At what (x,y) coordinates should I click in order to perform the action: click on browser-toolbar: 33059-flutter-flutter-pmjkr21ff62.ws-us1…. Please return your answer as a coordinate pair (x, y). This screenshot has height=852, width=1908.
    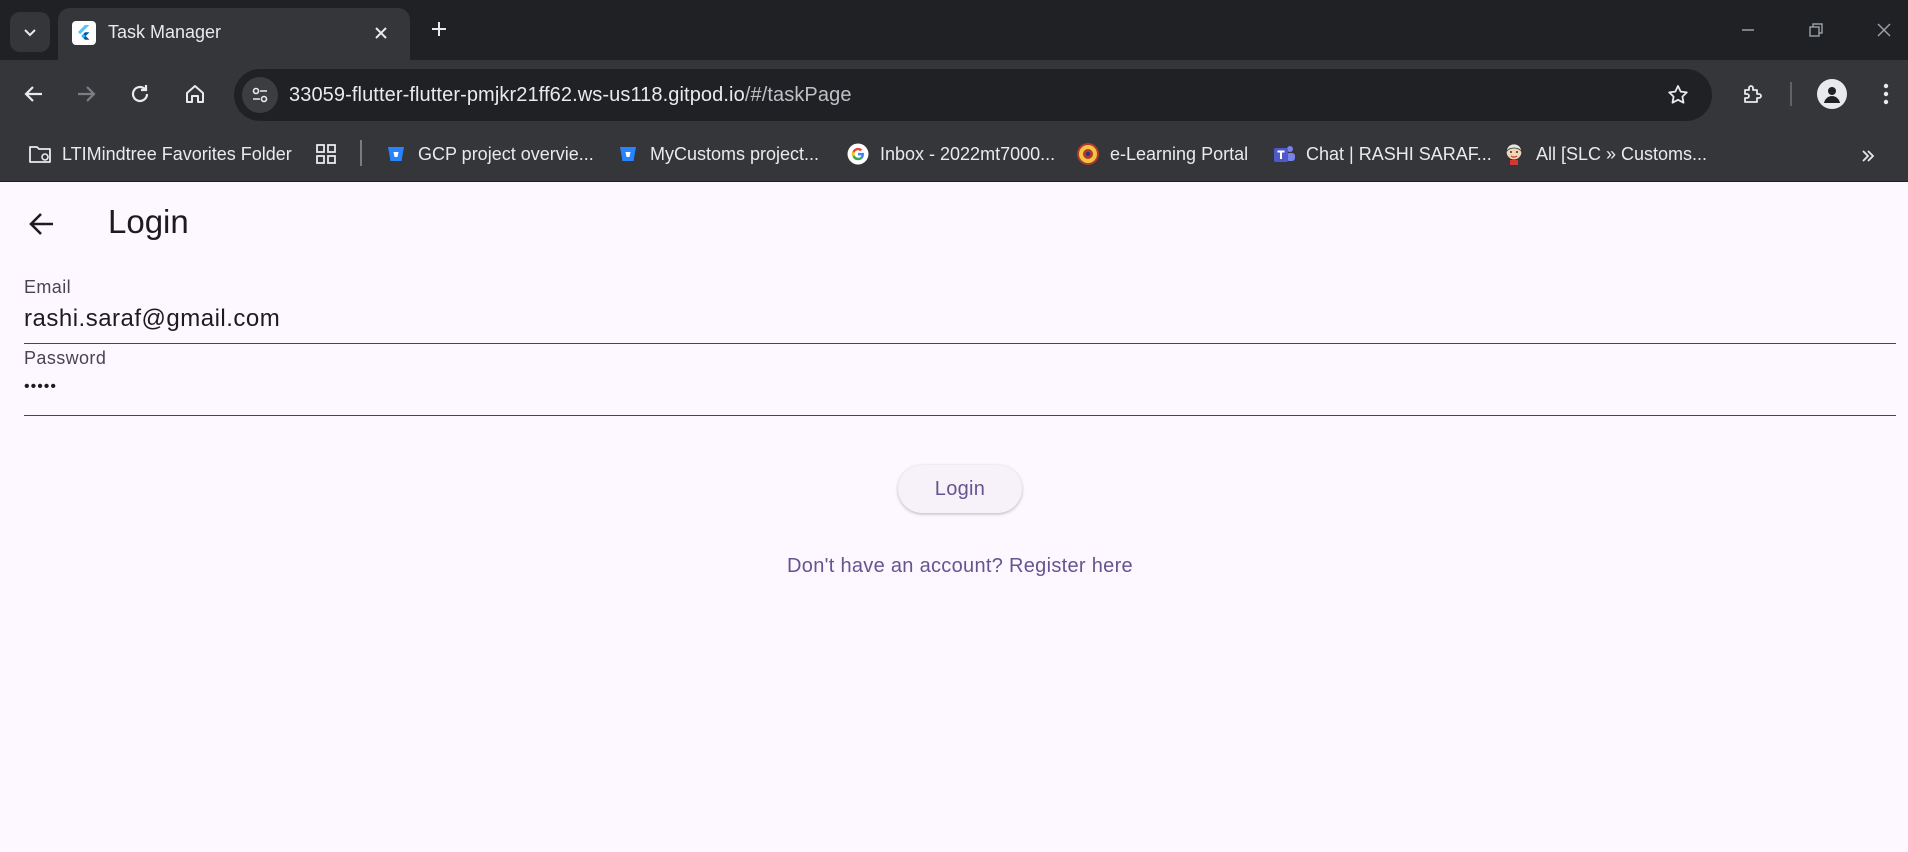
    Looking at the image, I should click on (954, 94).